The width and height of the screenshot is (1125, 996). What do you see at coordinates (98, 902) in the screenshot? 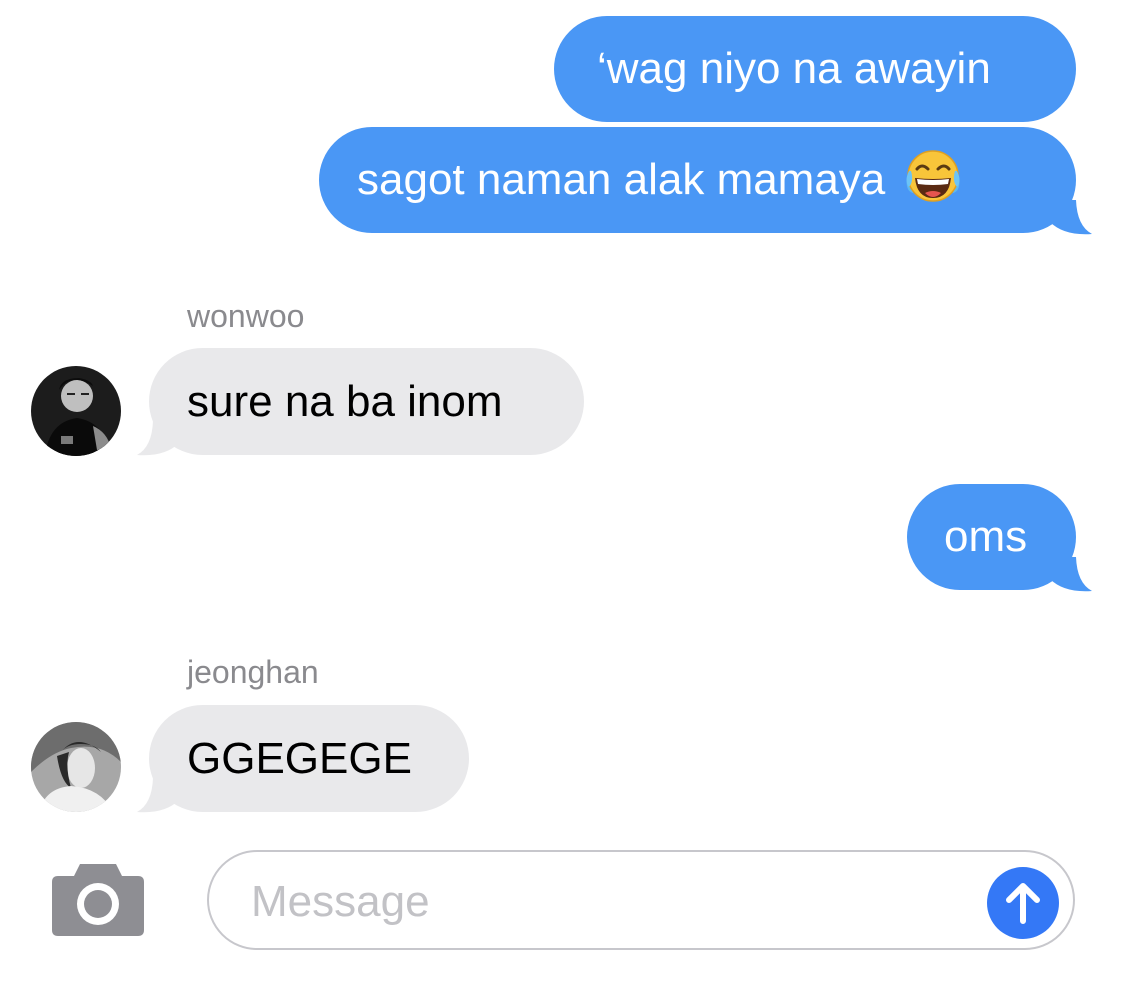
I see `camera-icon` at bounding box center [98, 902].